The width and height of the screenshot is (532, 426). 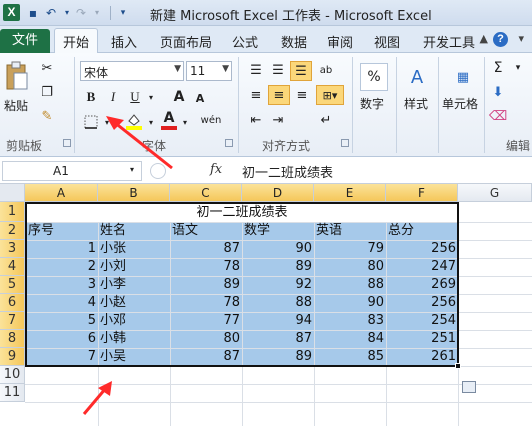 What do you see at coordinates (12, 267) in the screenshot?
I see `row-header-4: 4` at bounding box center [12, 267].